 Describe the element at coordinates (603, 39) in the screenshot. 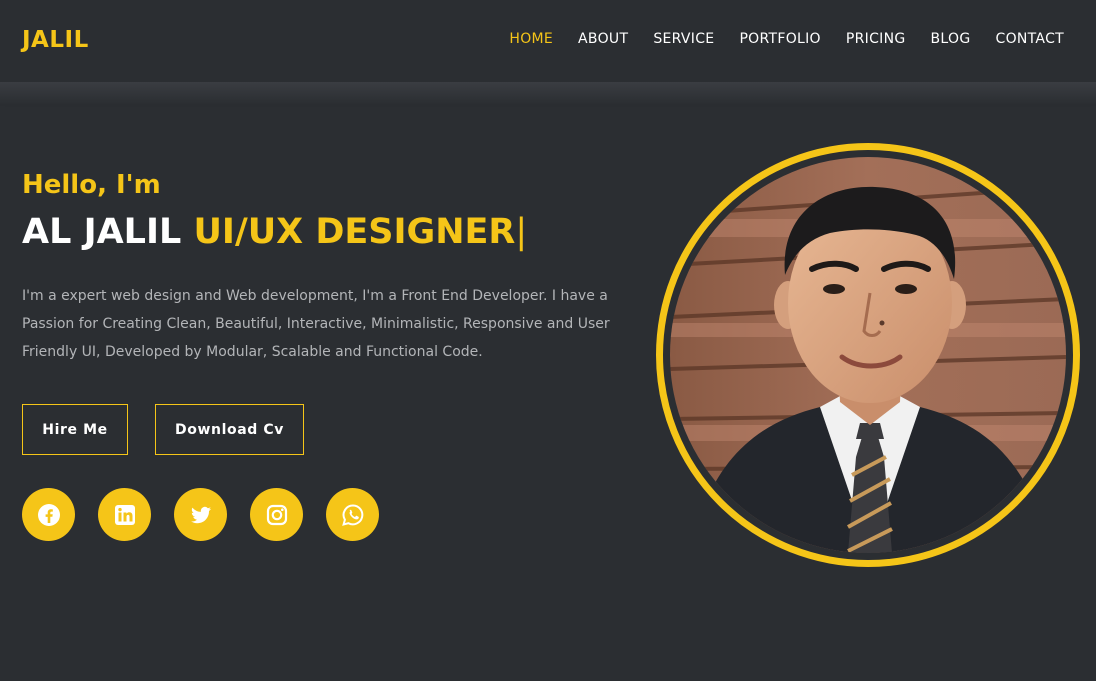

I see `nav-item-about: ABOUT` at that location.